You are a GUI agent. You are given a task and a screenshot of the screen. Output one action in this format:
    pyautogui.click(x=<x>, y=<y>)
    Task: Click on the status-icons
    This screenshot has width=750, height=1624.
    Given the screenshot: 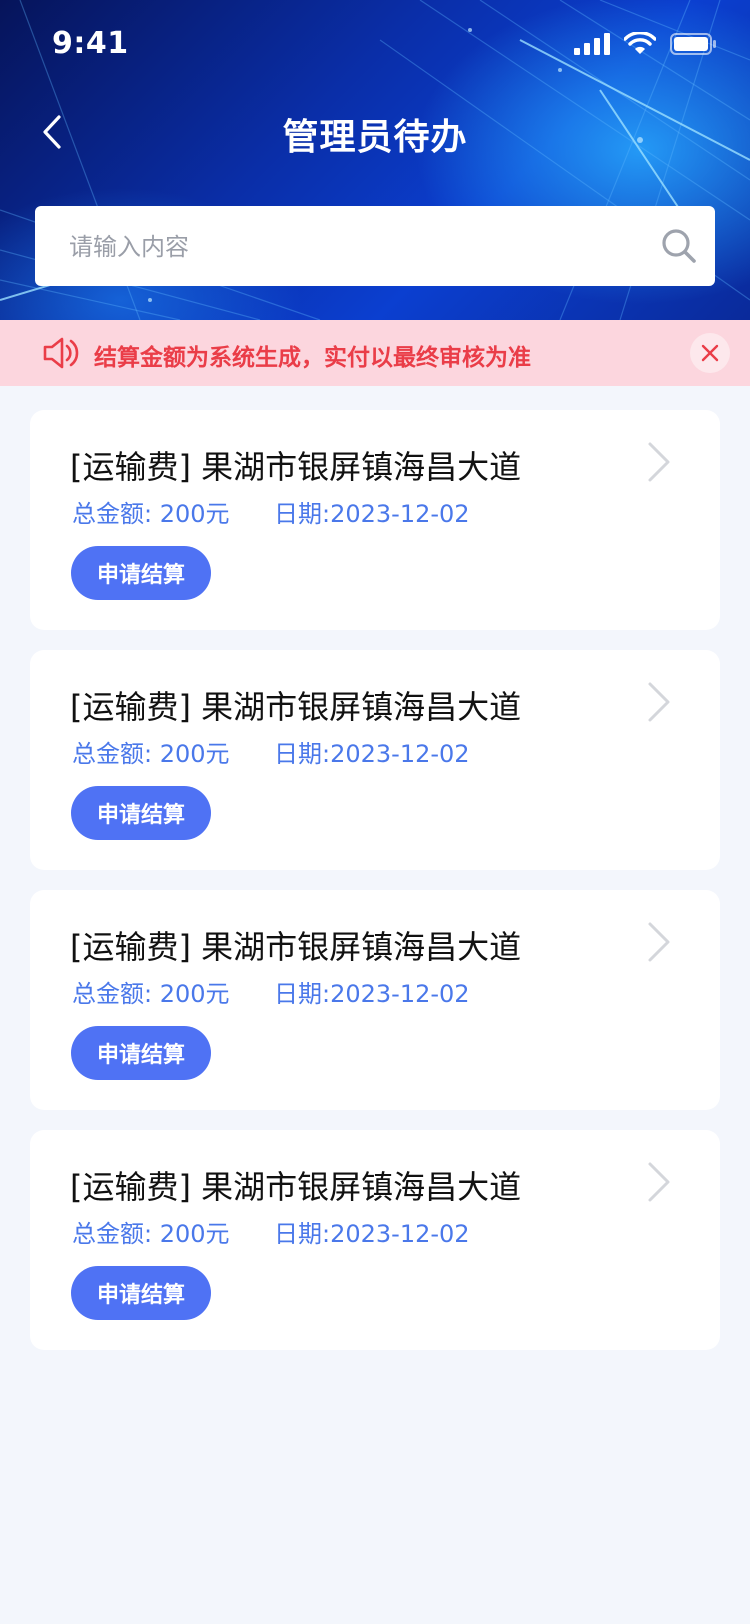 What is the action you would take?
    pyautogui.click(x=645, y=44)
    